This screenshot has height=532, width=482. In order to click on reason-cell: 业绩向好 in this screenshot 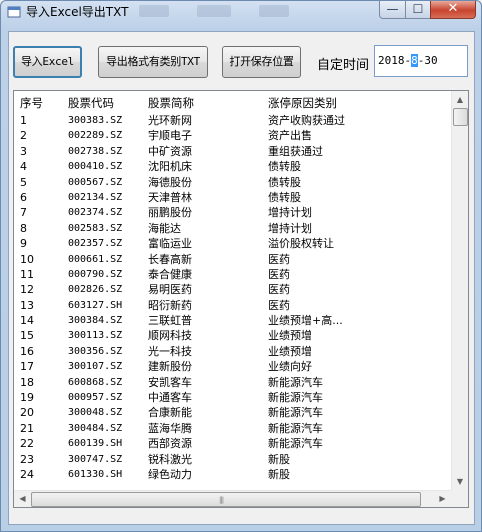, I will do `click(290, 366)`.